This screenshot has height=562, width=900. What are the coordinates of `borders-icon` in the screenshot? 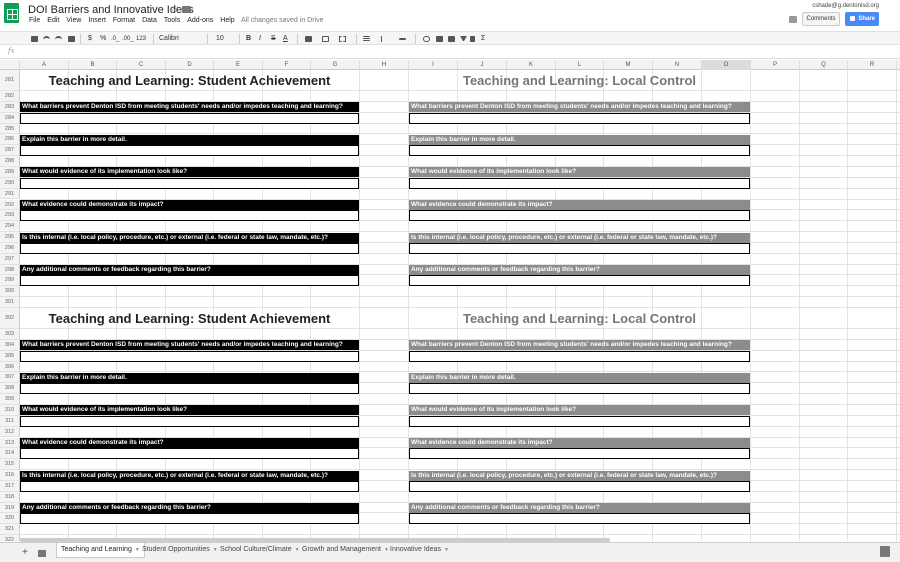 It's located at (325, 39).